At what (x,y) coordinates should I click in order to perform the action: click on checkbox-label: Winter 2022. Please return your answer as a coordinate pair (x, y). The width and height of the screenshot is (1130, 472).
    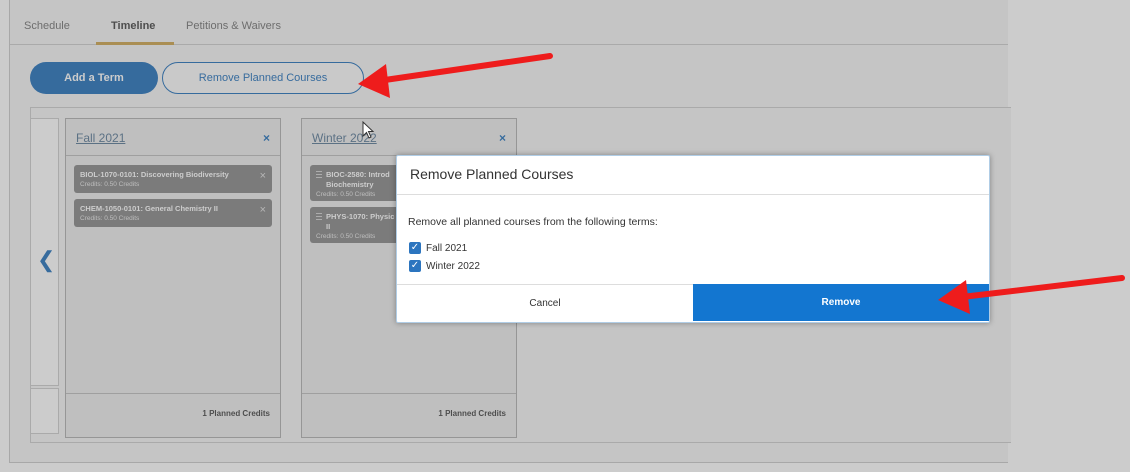
    Looking at the image, I should click on (453, 266).